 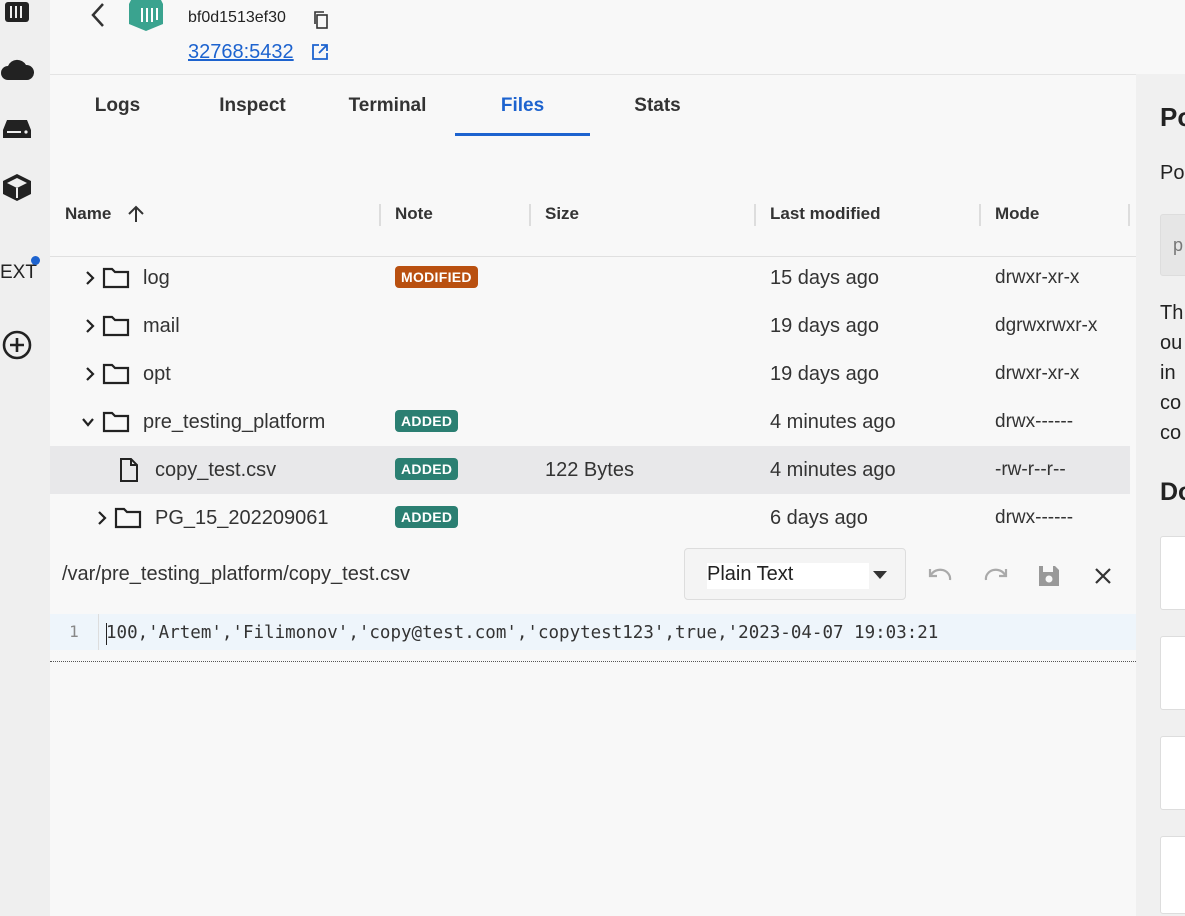 I want to click on redo-button, so click(x=995, y=576).